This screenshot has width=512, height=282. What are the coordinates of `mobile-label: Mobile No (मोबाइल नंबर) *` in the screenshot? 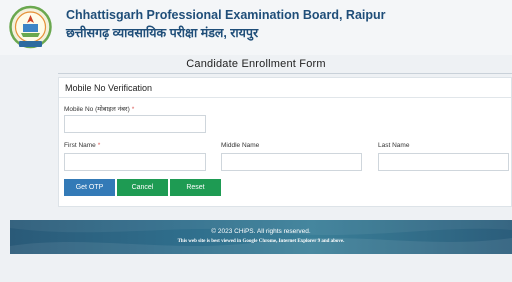 It's located at (99, 108).